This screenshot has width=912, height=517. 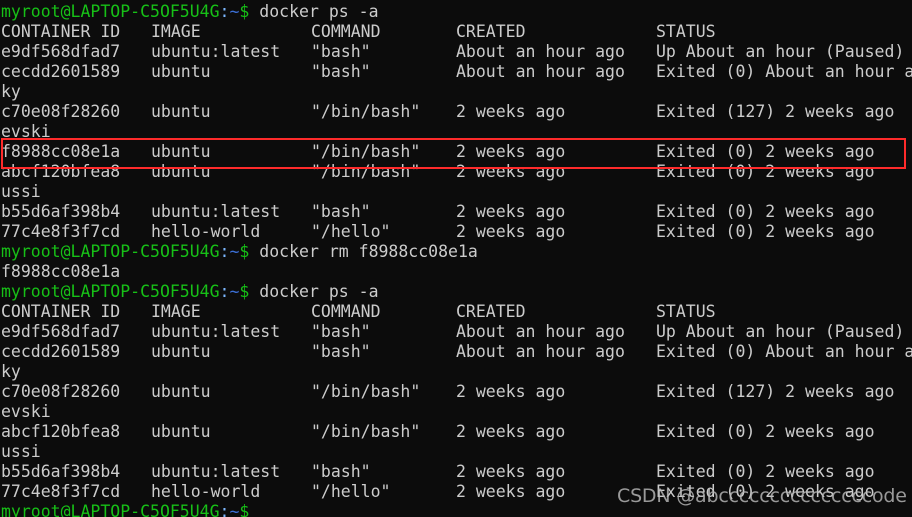 What do you see at coordinates (351, 231) in the screenshot?
I see `cell-command: "/hello"` at bounding box center [351, 231].